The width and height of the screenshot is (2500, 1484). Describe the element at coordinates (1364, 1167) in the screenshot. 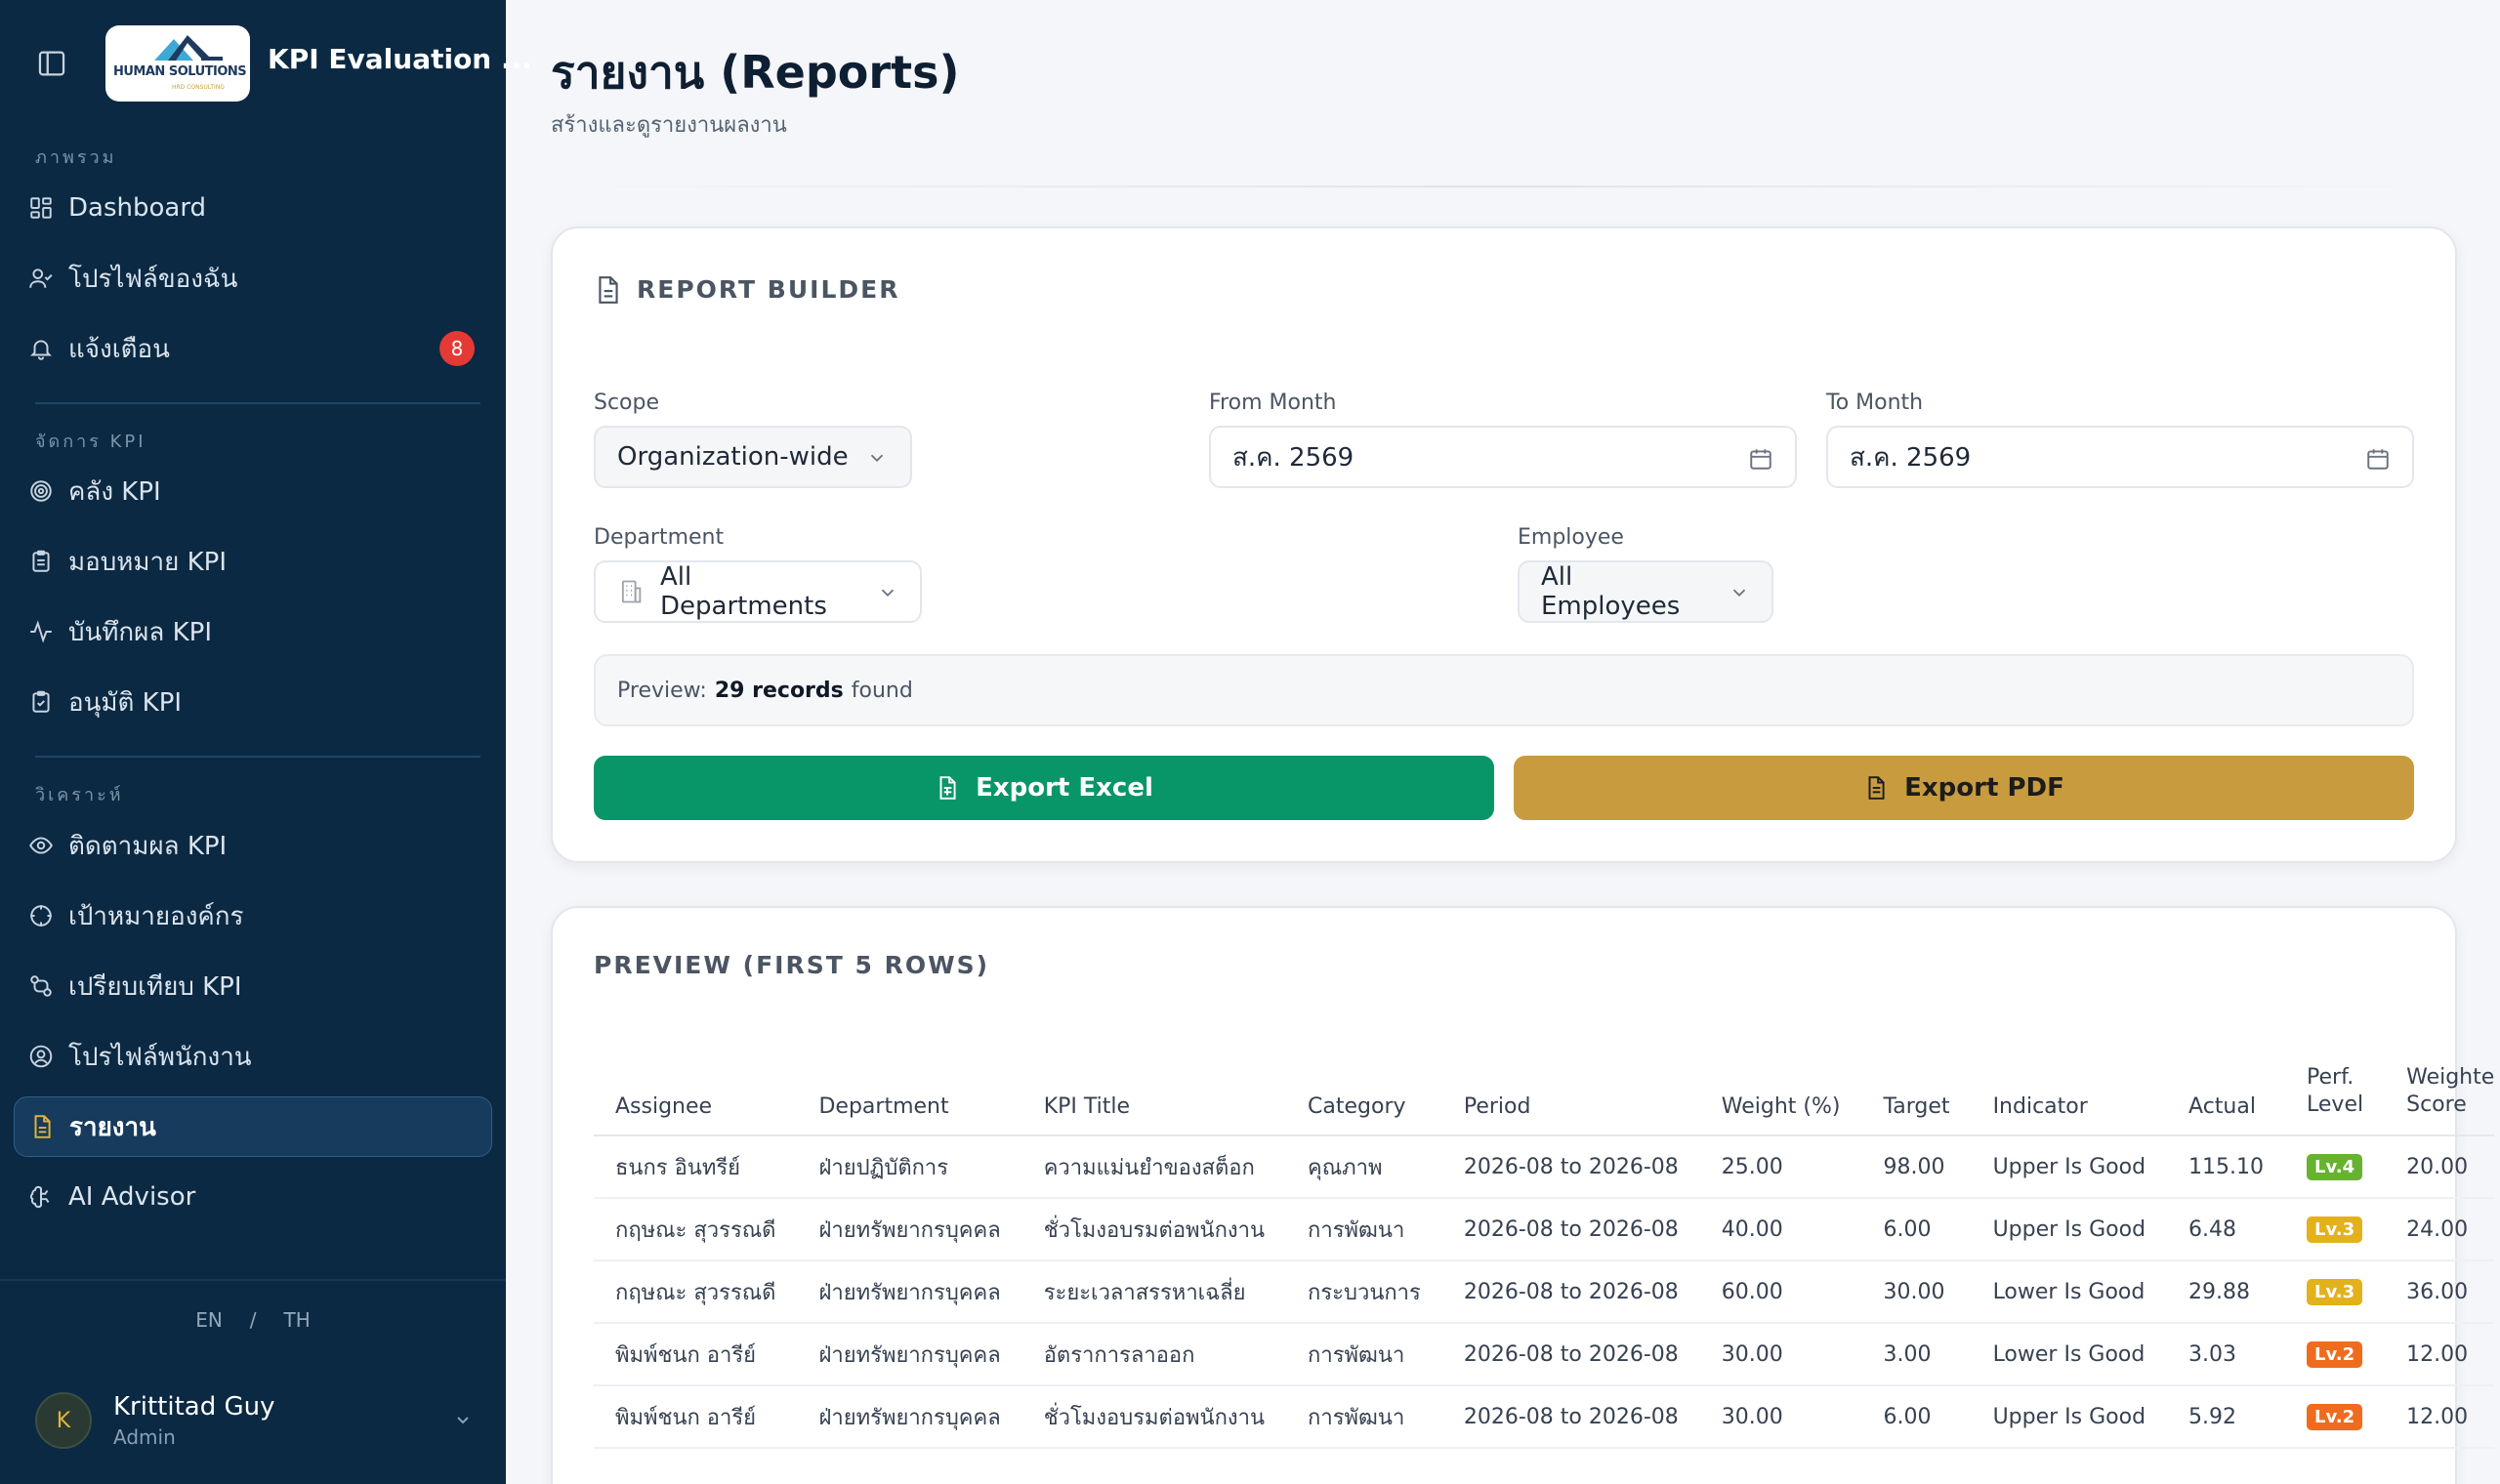

I see `cell-category: คุณภาพ` at that location.